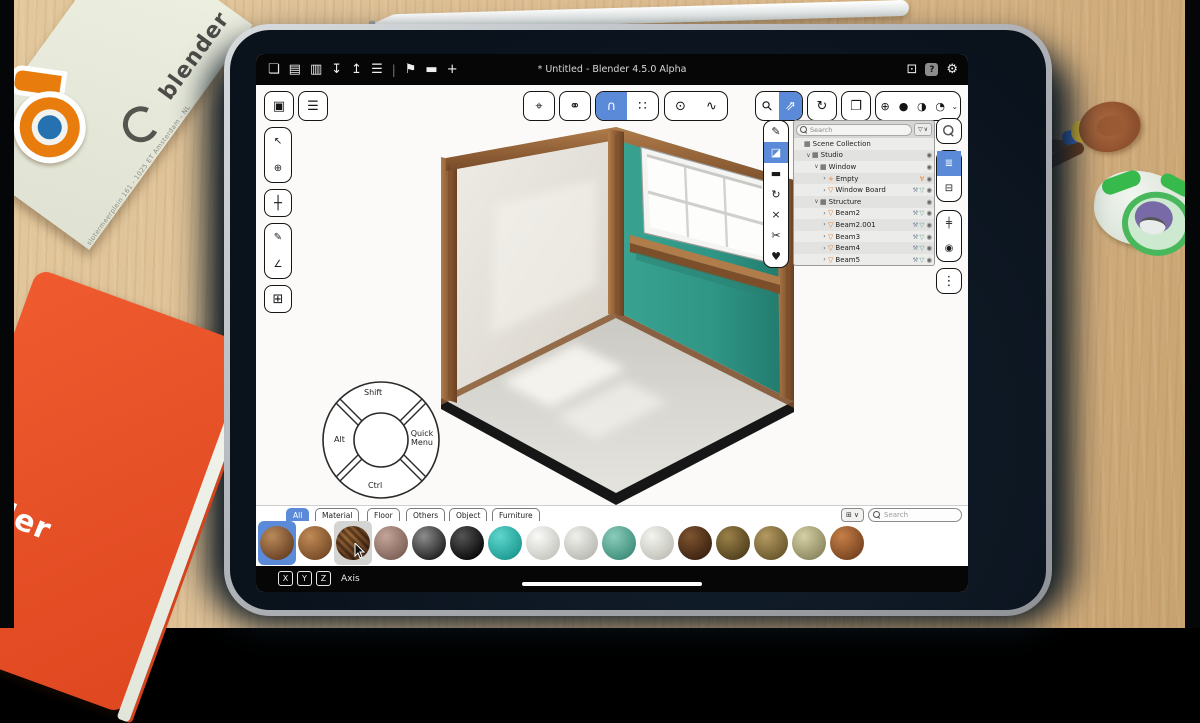 This screenshot has width=1200, height=723. Describe the element at coordinates (336, 69) in the screenshot. I see `import-icon: ↧` at that location.